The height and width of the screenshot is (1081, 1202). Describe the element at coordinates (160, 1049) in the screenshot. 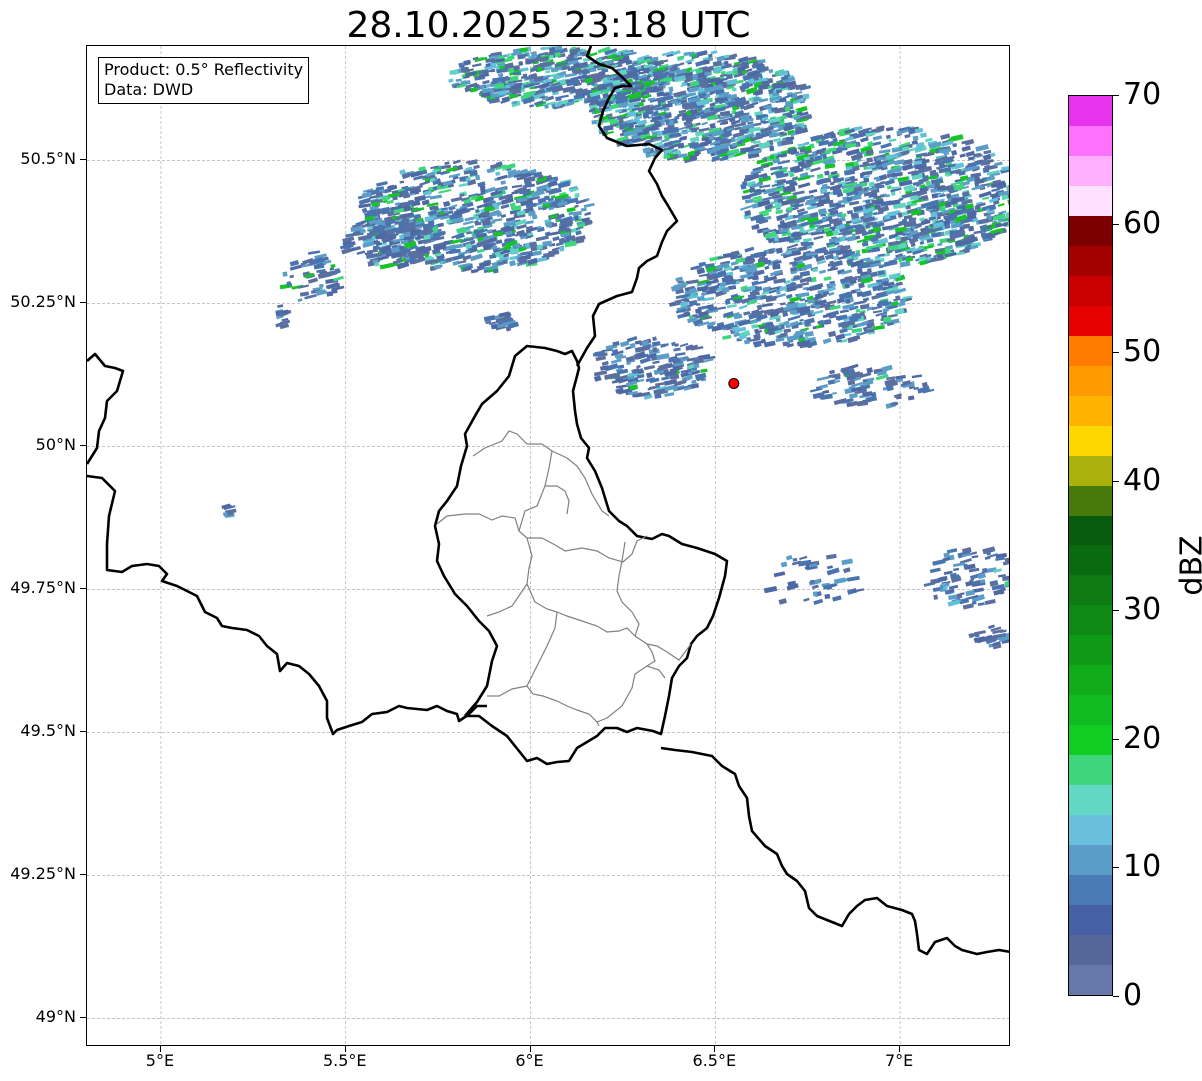

I see `longitude-tick-mark` at that location.